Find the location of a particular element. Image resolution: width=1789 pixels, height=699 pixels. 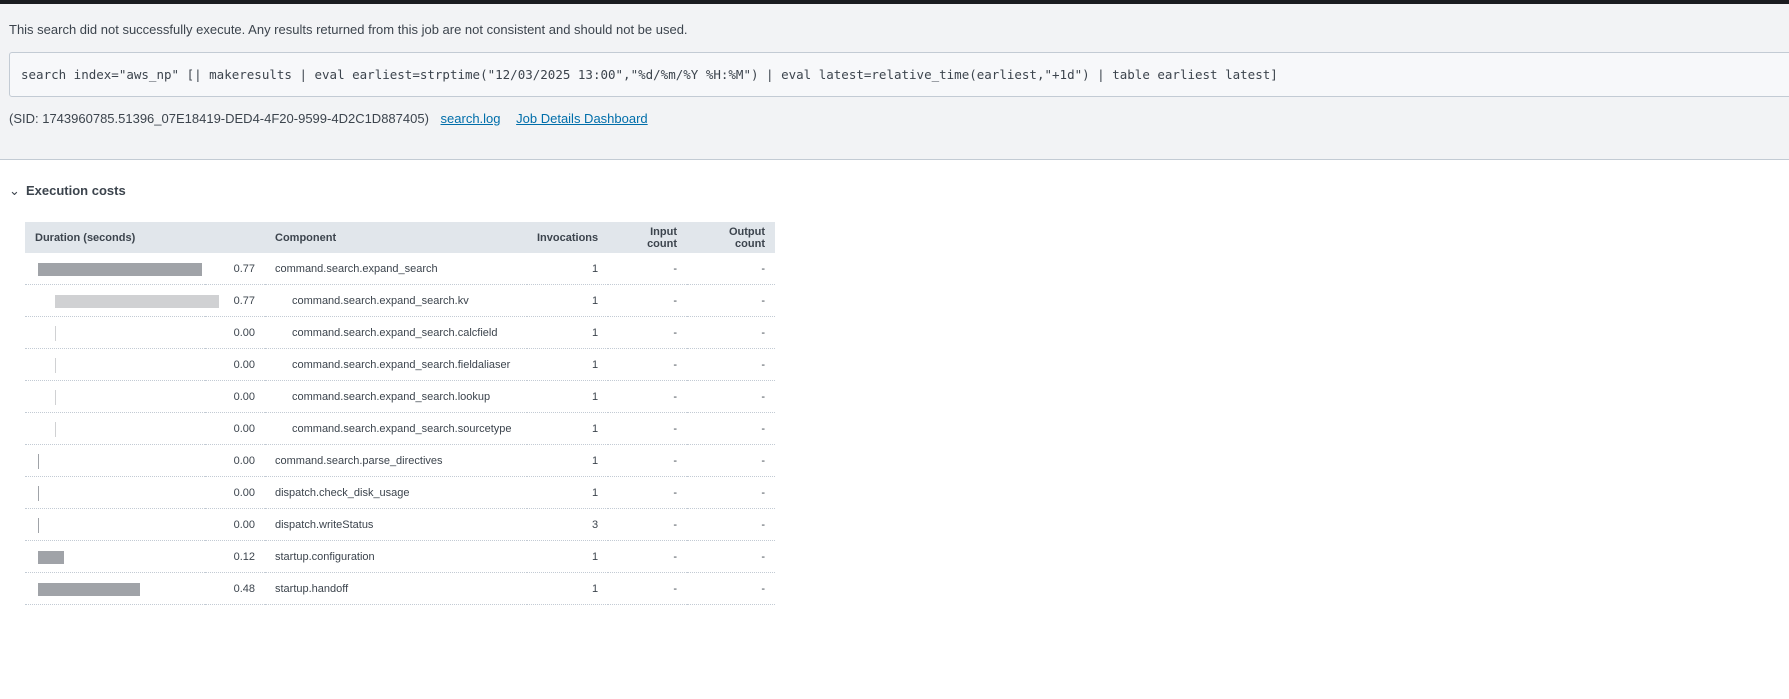

component-name: command.search.expand_search.kv is located at coordinates (396, 300).